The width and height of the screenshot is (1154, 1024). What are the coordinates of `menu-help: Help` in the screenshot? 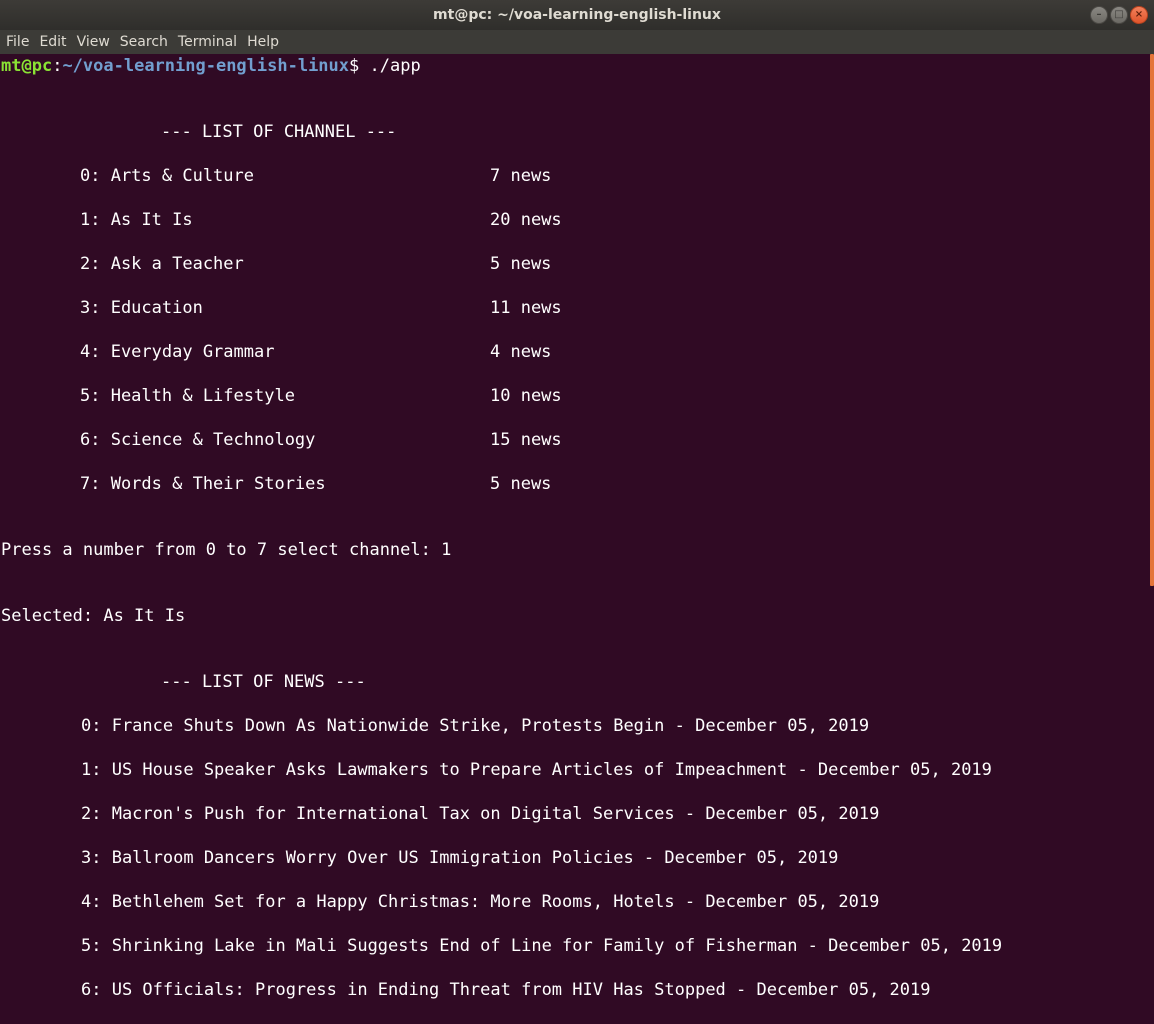 It's located at (263, 42).